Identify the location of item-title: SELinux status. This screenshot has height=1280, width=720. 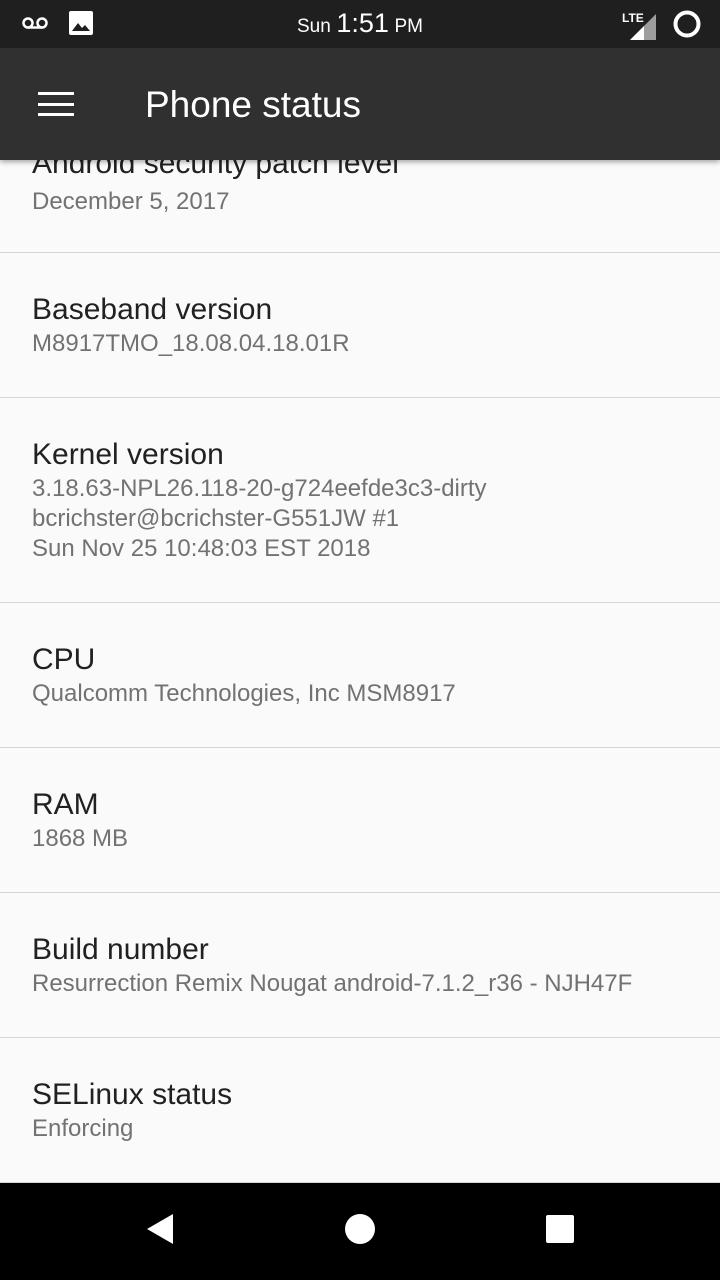
(132, 1094).